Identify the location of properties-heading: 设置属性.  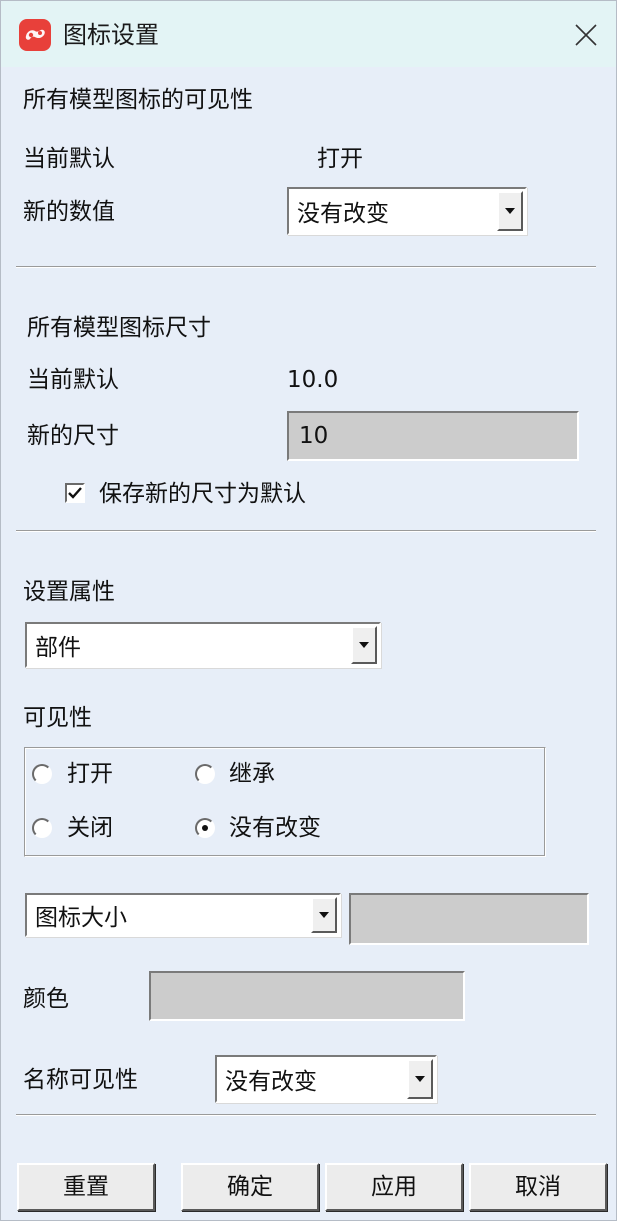
(69, 592).